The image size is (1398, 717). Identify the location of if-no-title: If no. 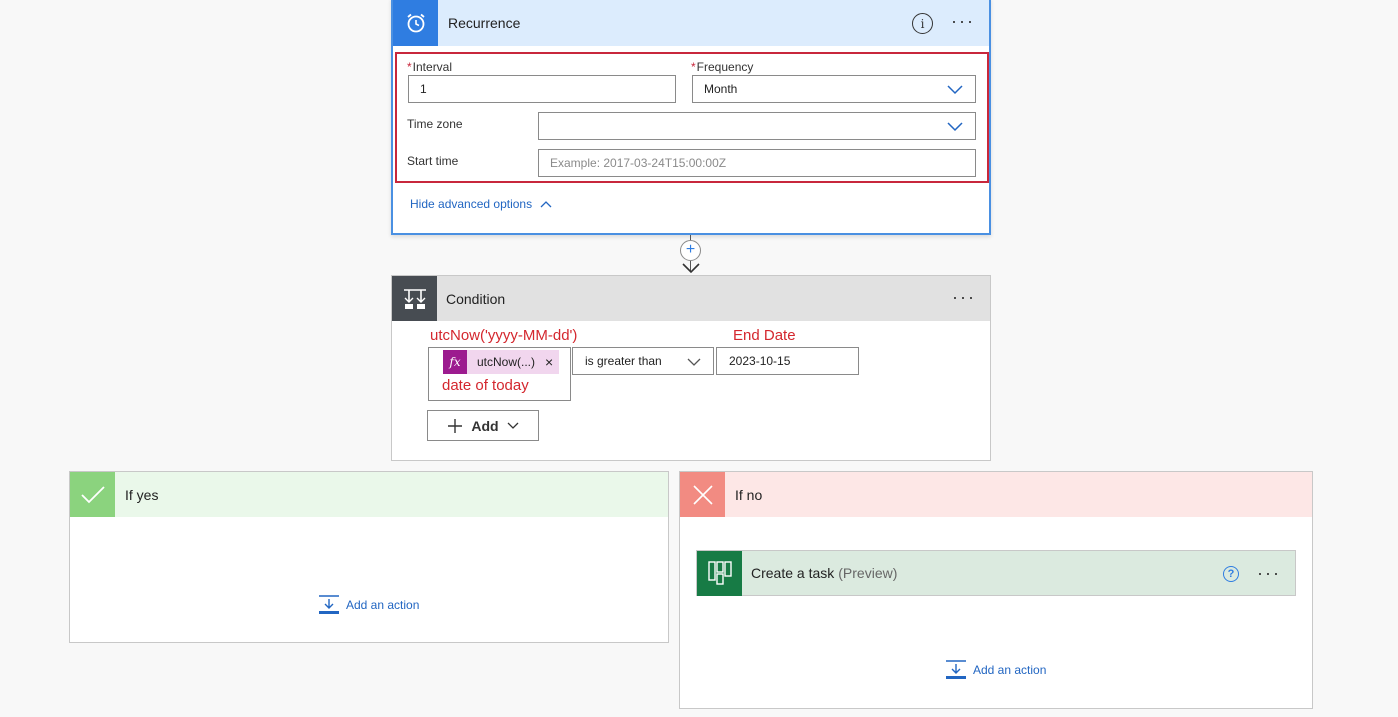
(749, 494).